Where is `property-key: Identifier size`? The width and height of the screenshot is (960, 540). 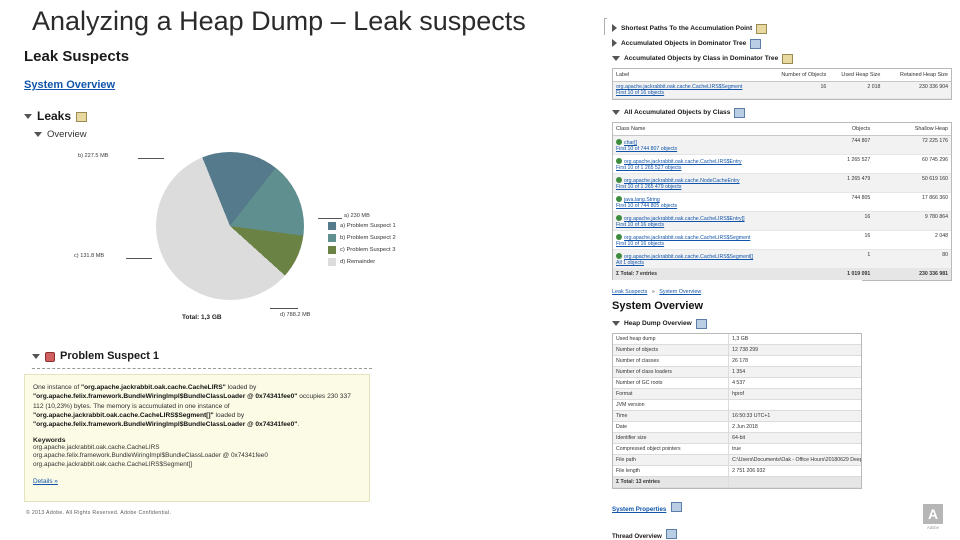 property-key: Identifier size is located at coordinates (671, 438).